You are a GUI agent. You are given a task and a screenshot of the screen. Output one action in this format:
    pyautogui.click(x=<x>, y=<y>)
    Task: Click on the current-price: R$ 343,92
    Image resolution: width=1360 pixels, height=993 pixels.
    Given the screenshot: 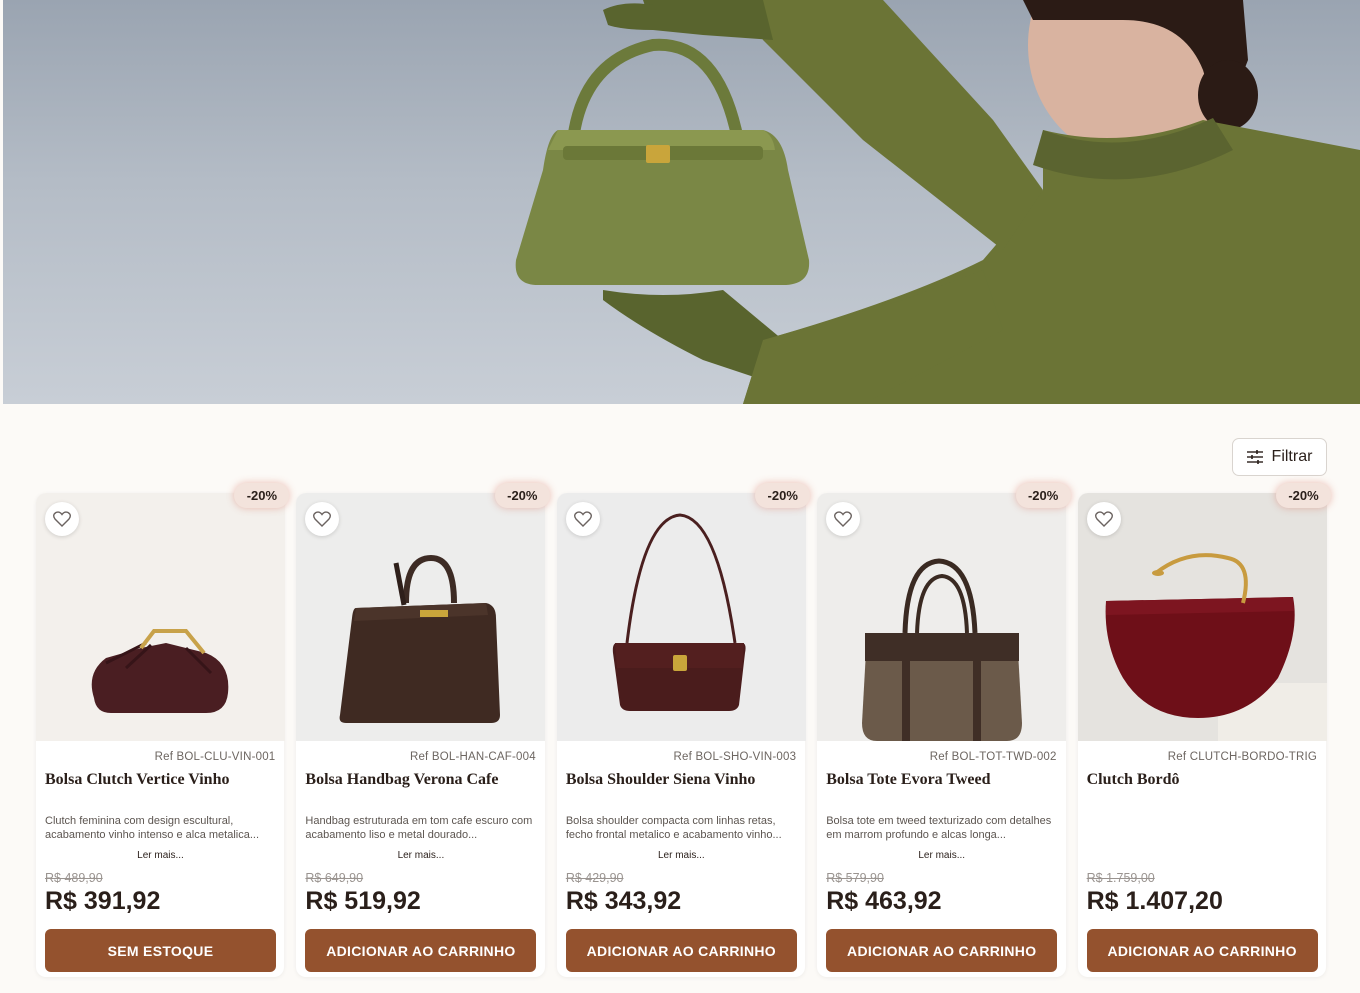 What is the action you would take?
    pyautogui.click(x=623, y=901)
    